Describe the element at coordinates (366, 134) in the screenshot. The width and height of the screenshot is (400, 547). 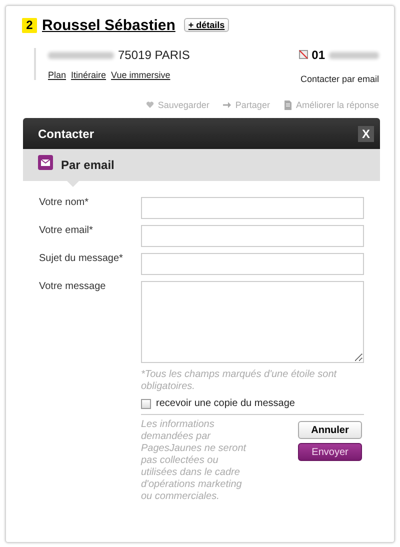
I see `close-button: X` at that location.